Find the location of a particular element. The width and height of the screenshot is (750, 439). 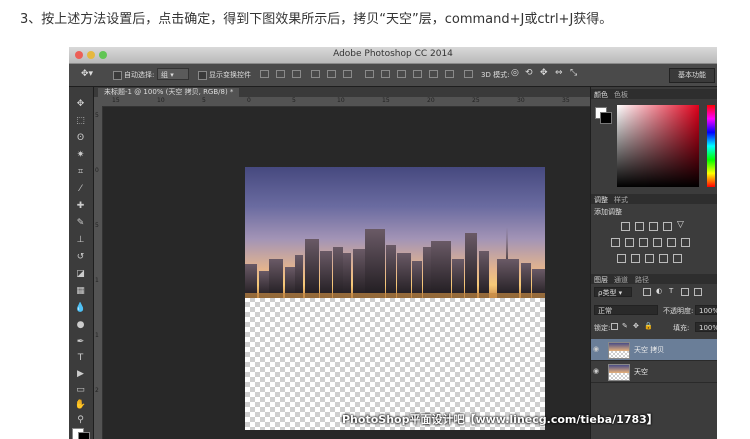

ruler-tick: 20 is located at coordinates (431, 100).